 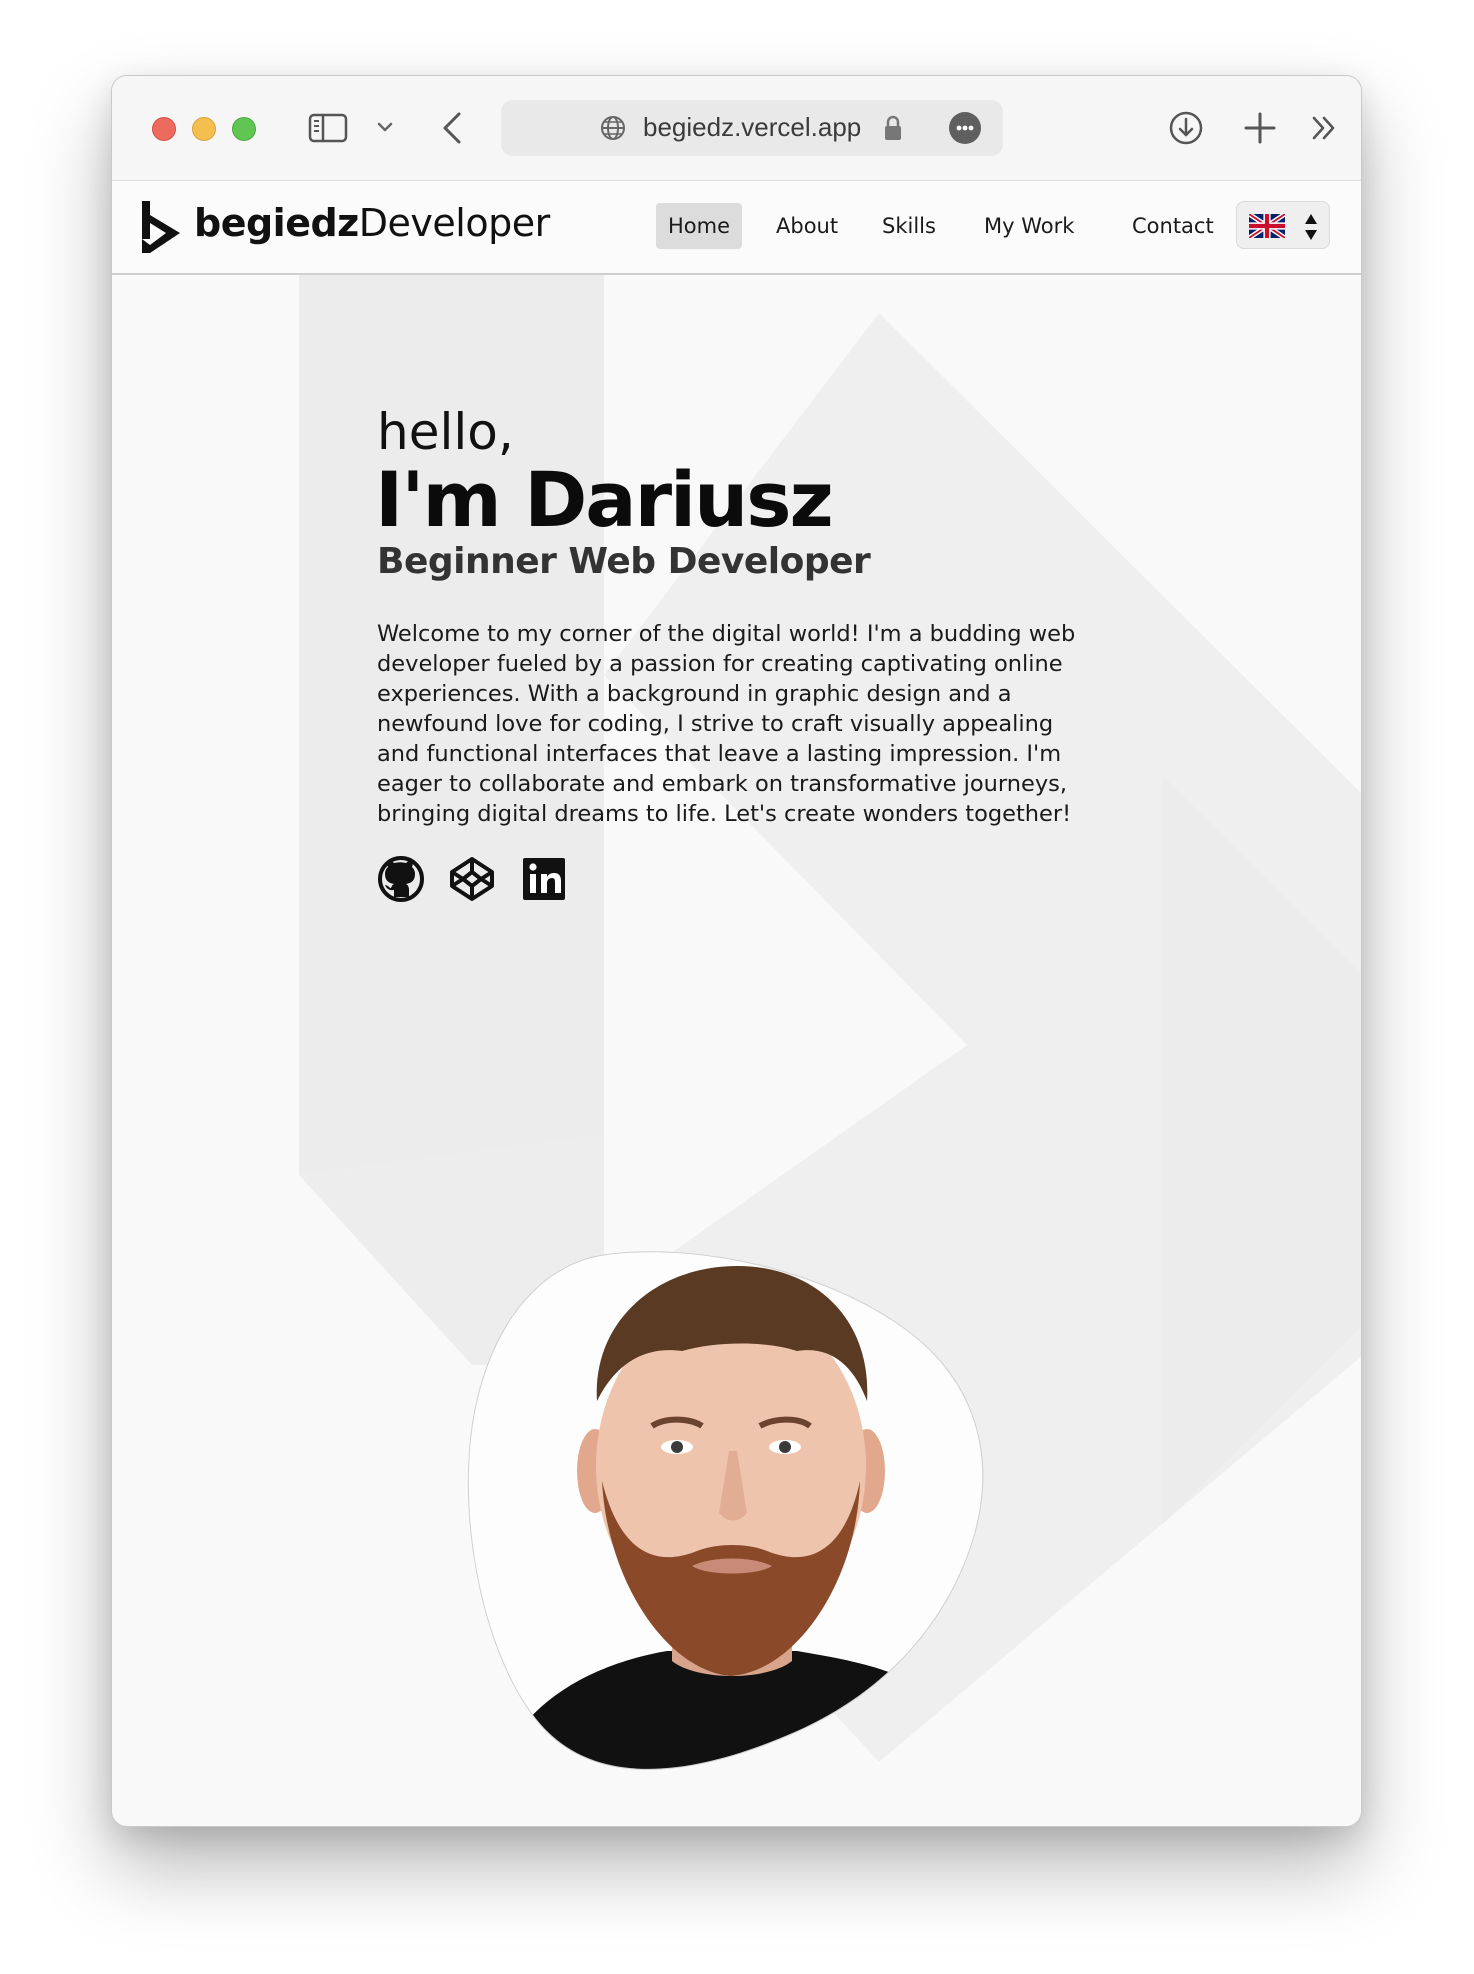 What do you see at coordinates (1186, 128) in the screenshot?
I see `download-icon` at bounding box center [1186, 128].